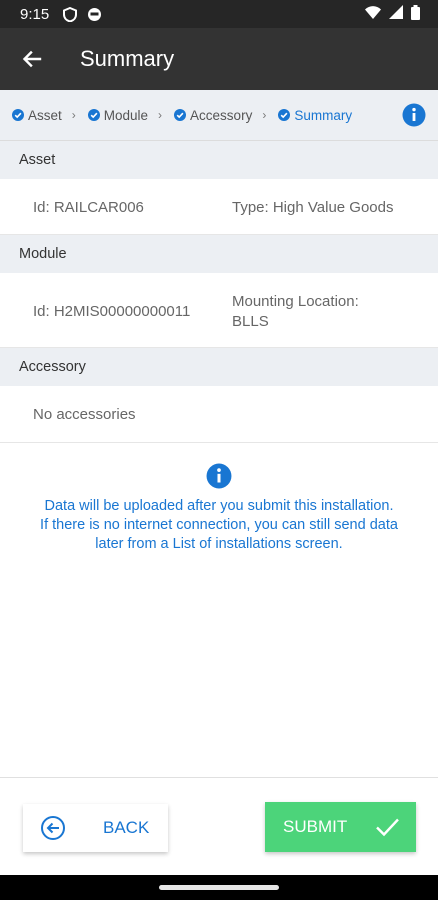 This screenshot has width=438, height=900. Describe the element at coordinates (35, 14) in the screenshot. I see `status-time: 9:15` at that location.